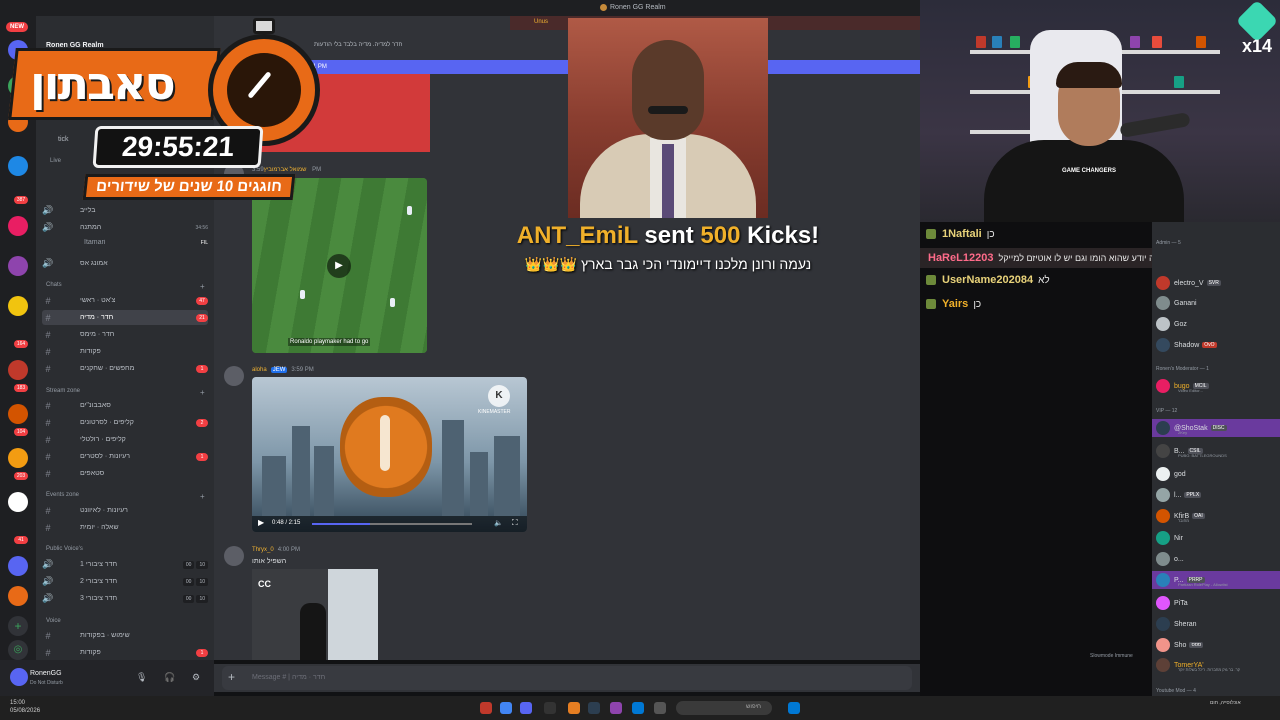 The height and width of the screenshot is (720, 1280). I want to click on channel-item: # סאבבונ"ים, so click(125, 405).